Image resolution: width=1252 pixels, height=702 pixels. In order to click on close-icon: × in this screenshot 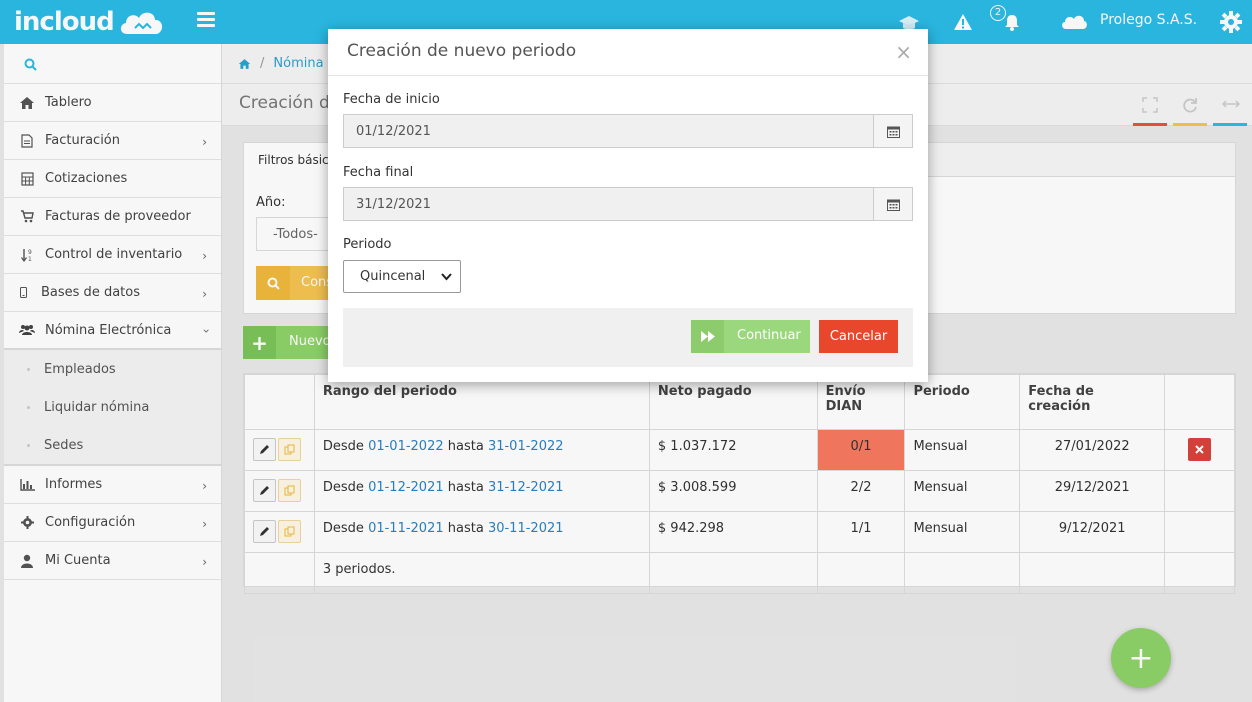, I will do `click(903, 52)`.